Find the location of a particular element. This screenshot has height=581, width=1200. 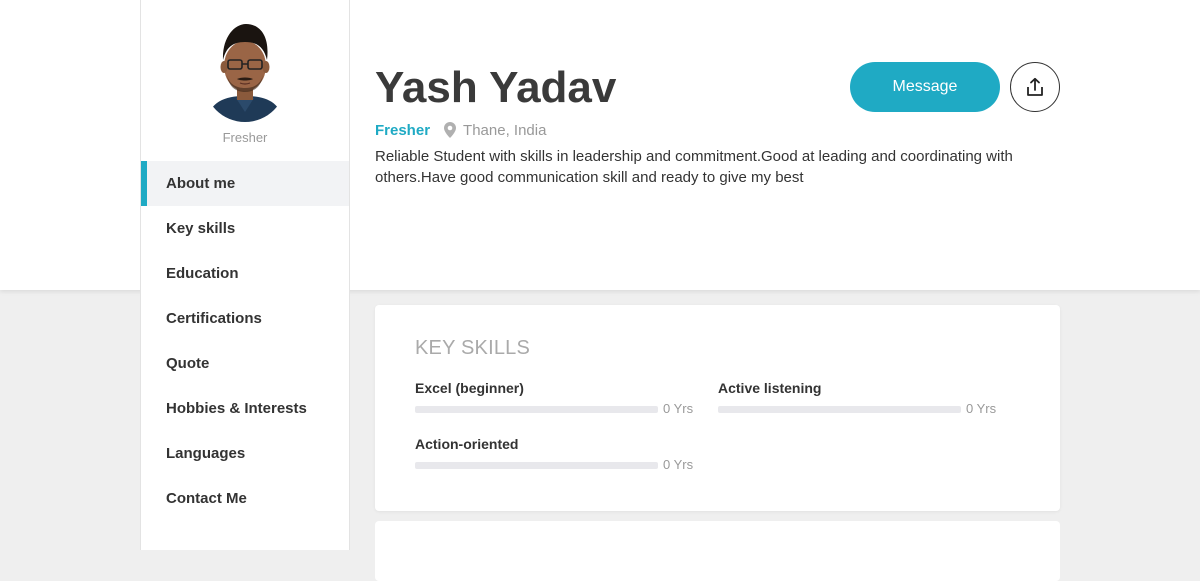

share-button is located at coordinates (1035, 87).